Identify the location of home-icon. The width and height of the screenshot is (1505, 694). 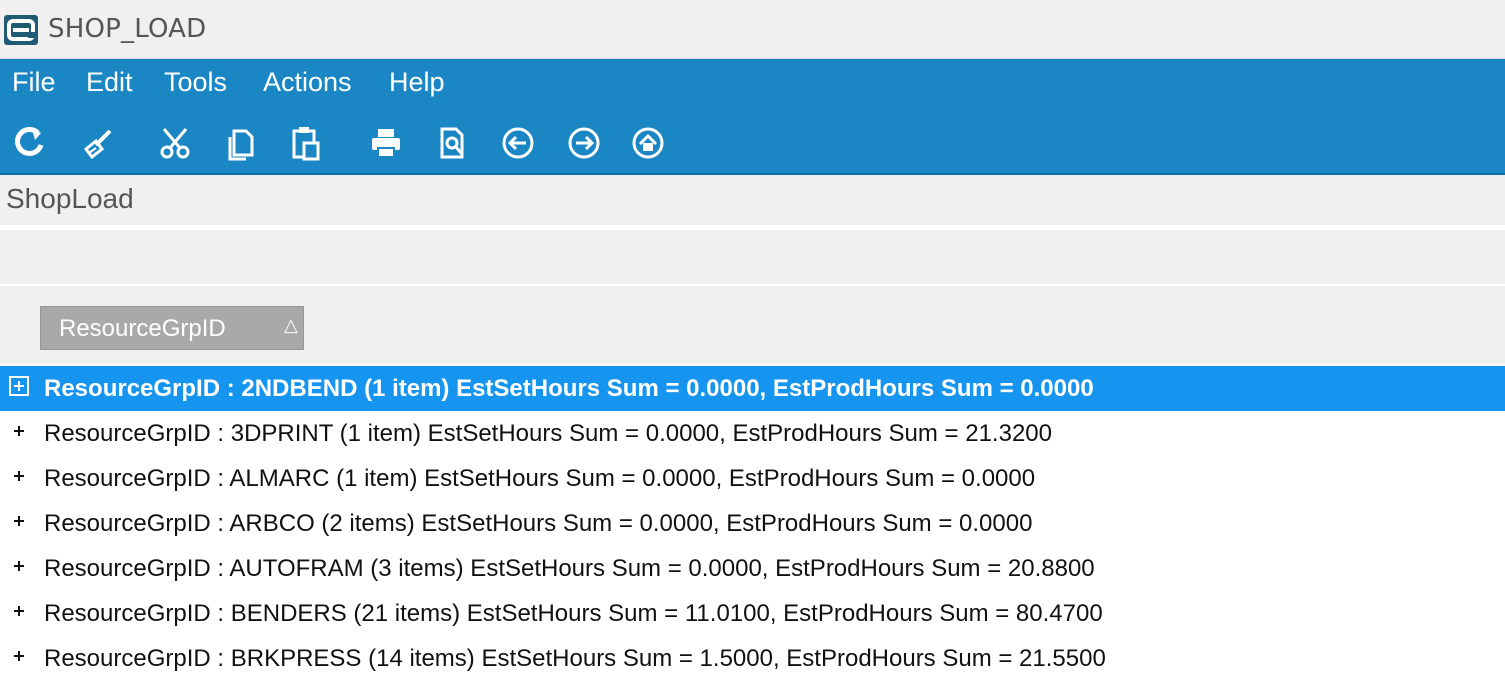
(648, 143).